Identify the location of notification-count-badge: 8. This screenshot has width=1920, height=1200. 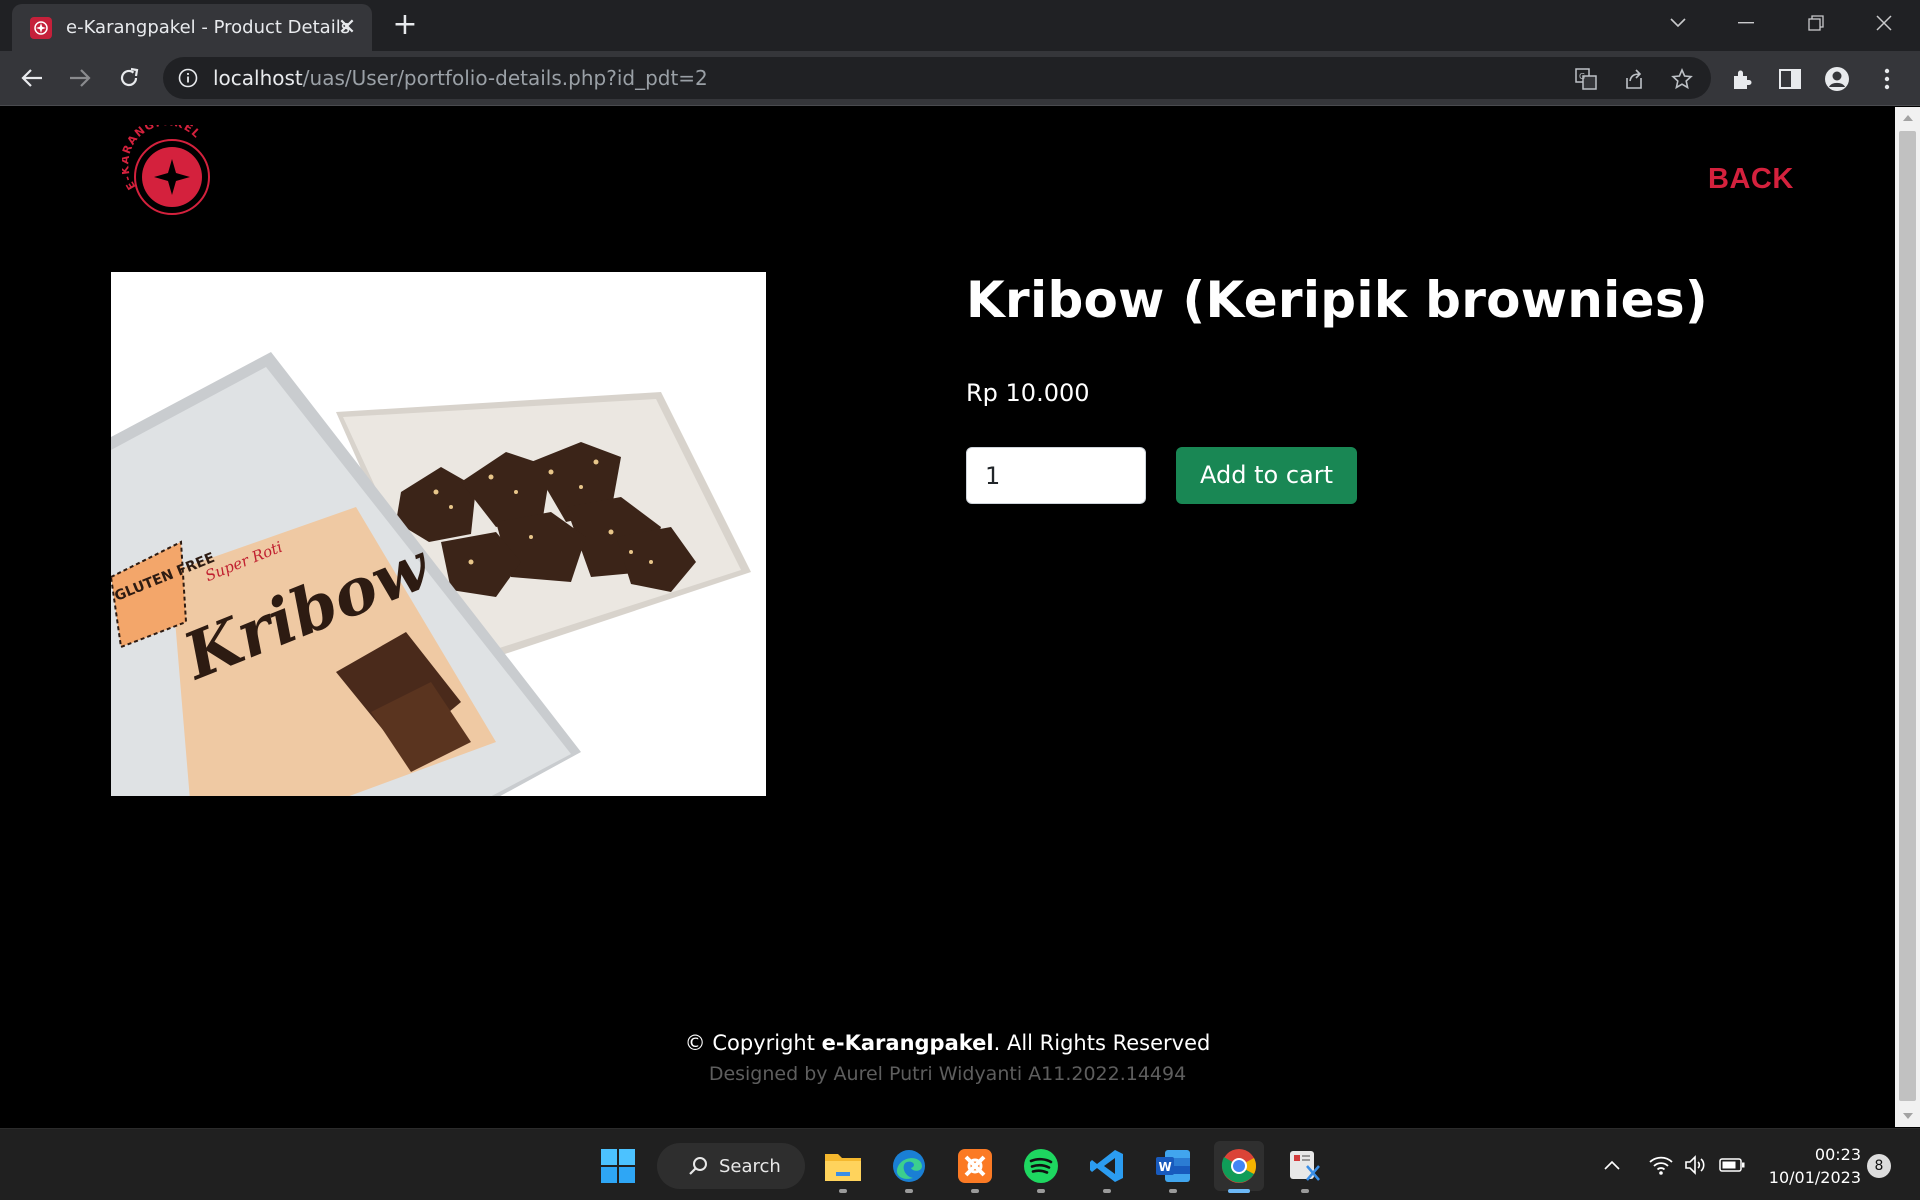
(1879, 1166).